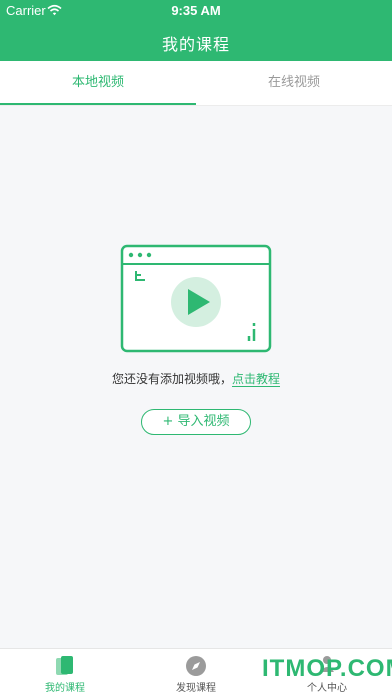  I want to click on page-title: 我的课程, so click(195, 44).